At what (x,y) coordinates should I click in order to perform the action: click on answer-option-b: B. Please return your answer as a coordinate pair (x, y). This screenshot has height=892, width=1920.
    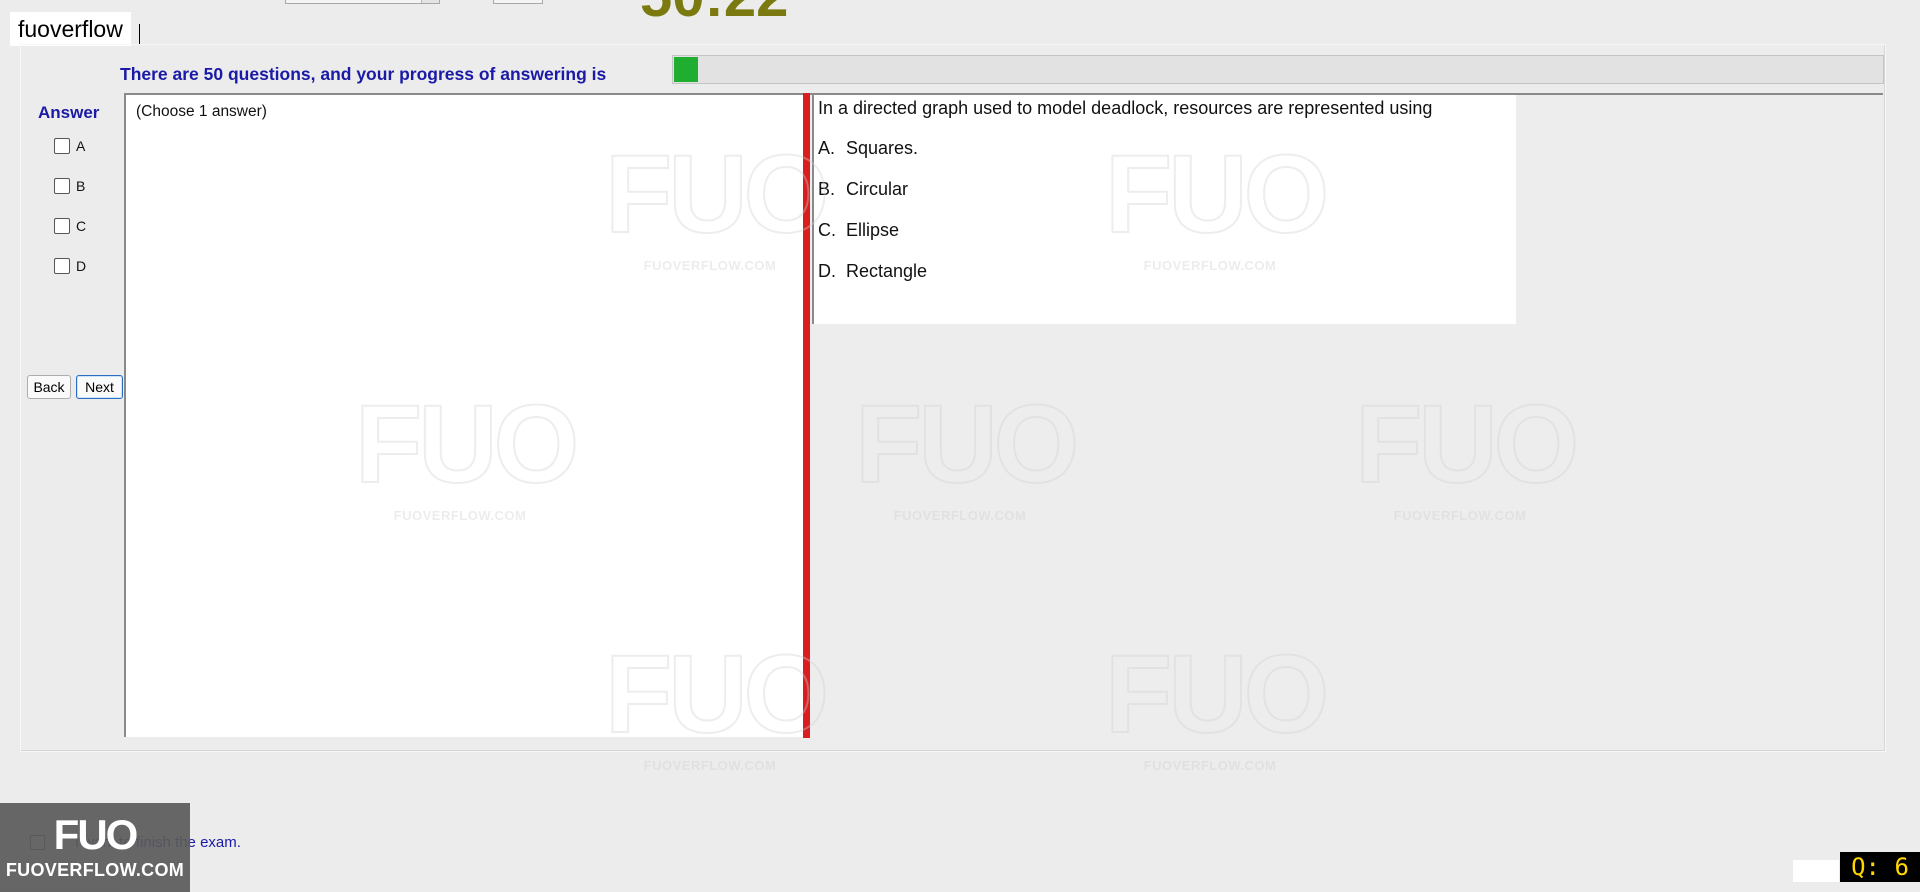
    Looking at the image, I should click on (69, 186).